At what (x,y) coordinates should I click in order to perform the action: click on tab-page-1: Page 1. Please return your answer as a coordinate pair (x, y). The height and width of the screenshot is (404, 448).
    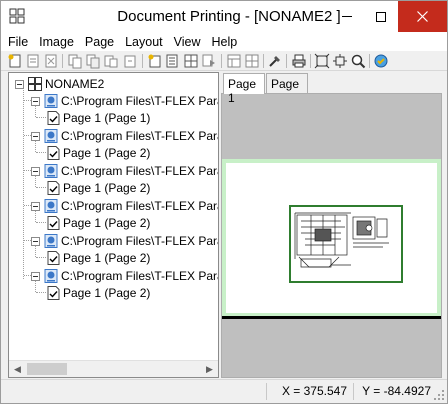
    Looking at the image, I should click on (244, 89).